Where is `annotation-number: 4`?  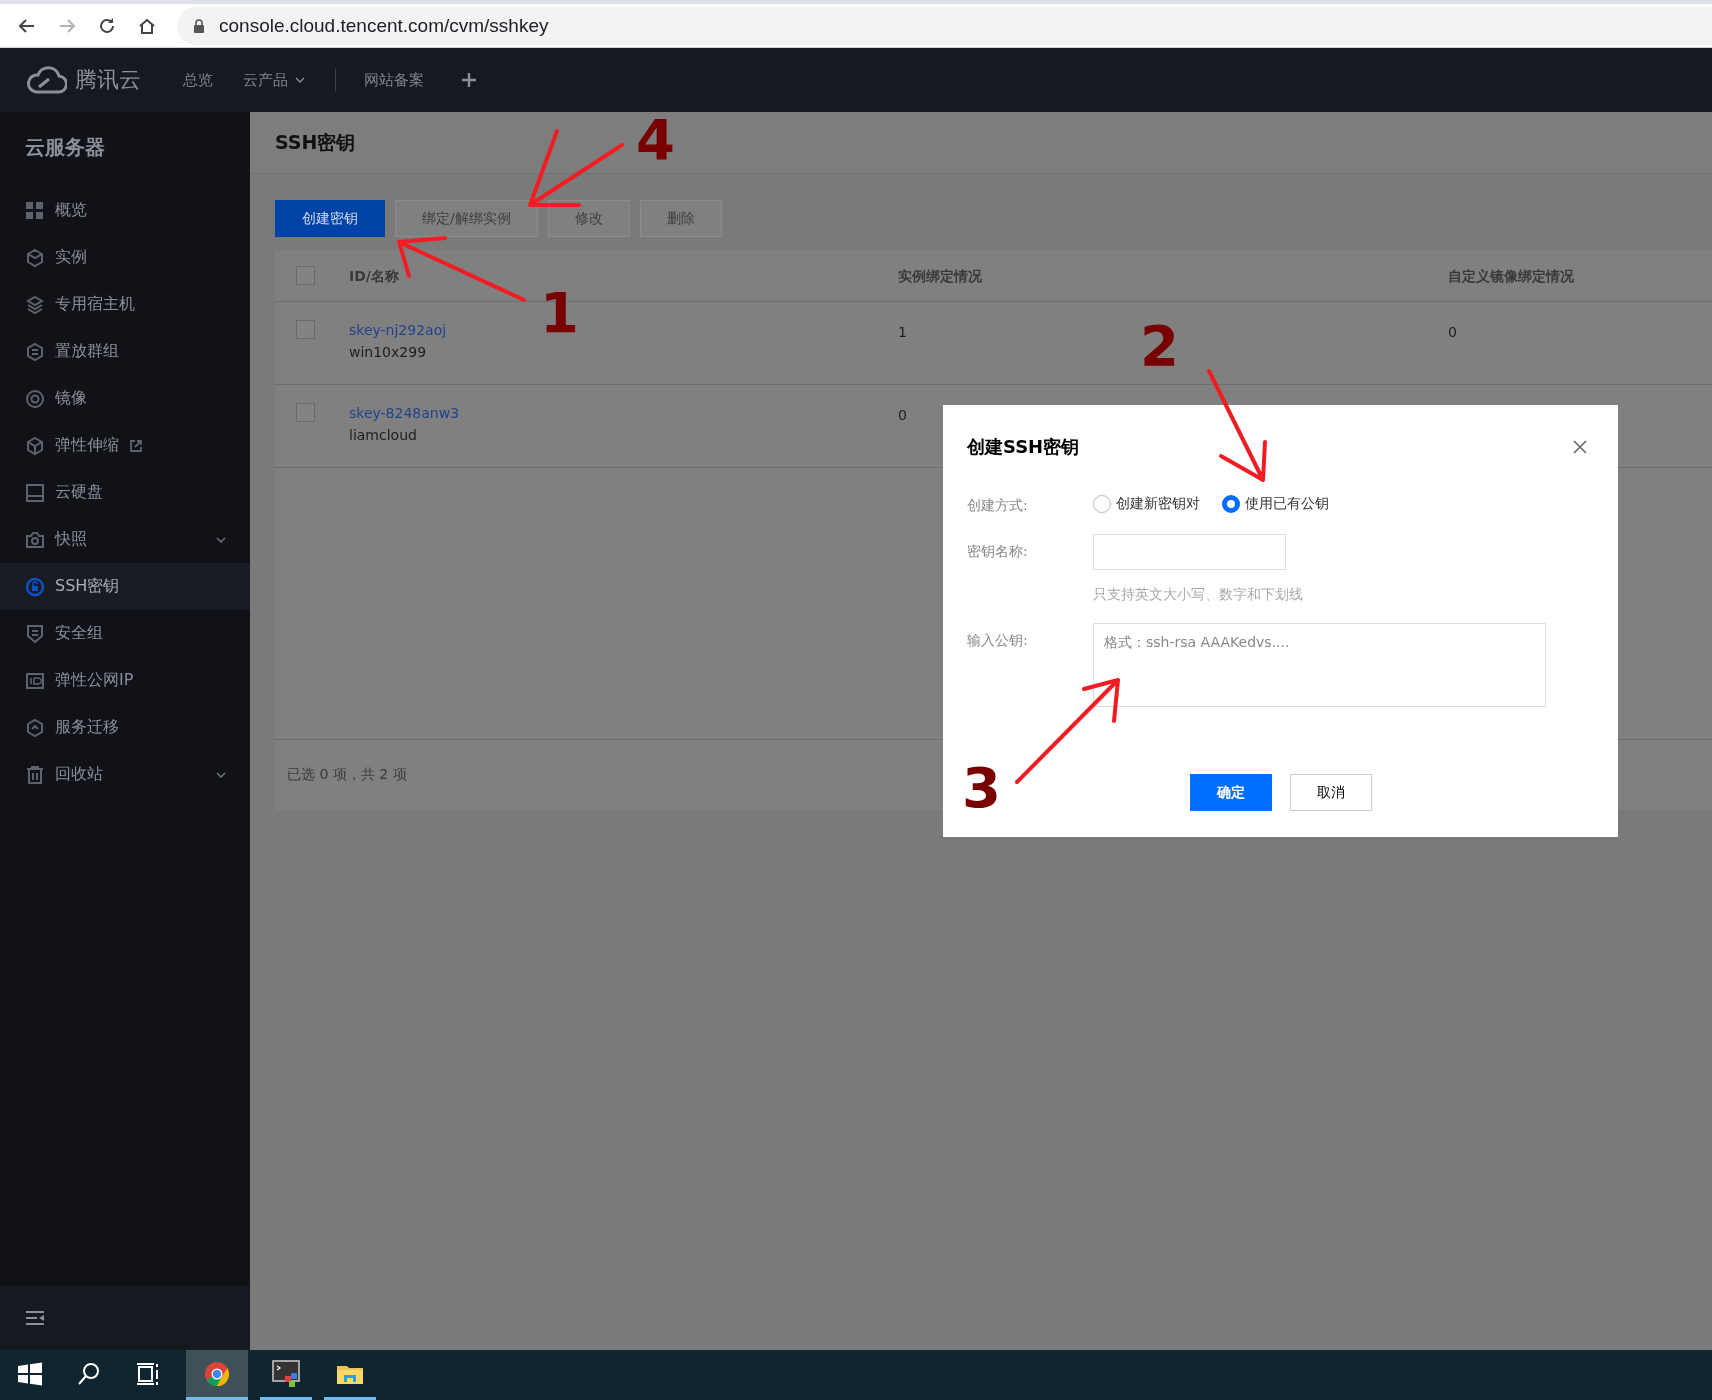
annotation-number: 4 is located at coordinates (655, 140).